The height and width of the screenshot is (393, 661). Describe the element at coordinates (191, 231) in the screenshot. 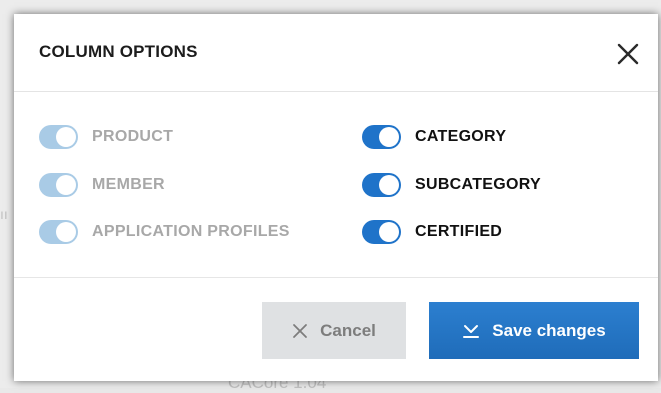

I see `option-label-application-profiles: APPLICATION PROFILES` at that location.